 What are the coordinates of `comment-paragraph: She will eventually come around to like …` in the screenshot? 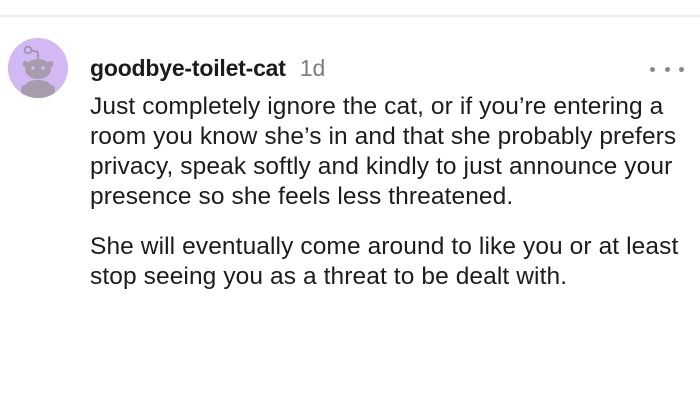 It's located at (384, 261).